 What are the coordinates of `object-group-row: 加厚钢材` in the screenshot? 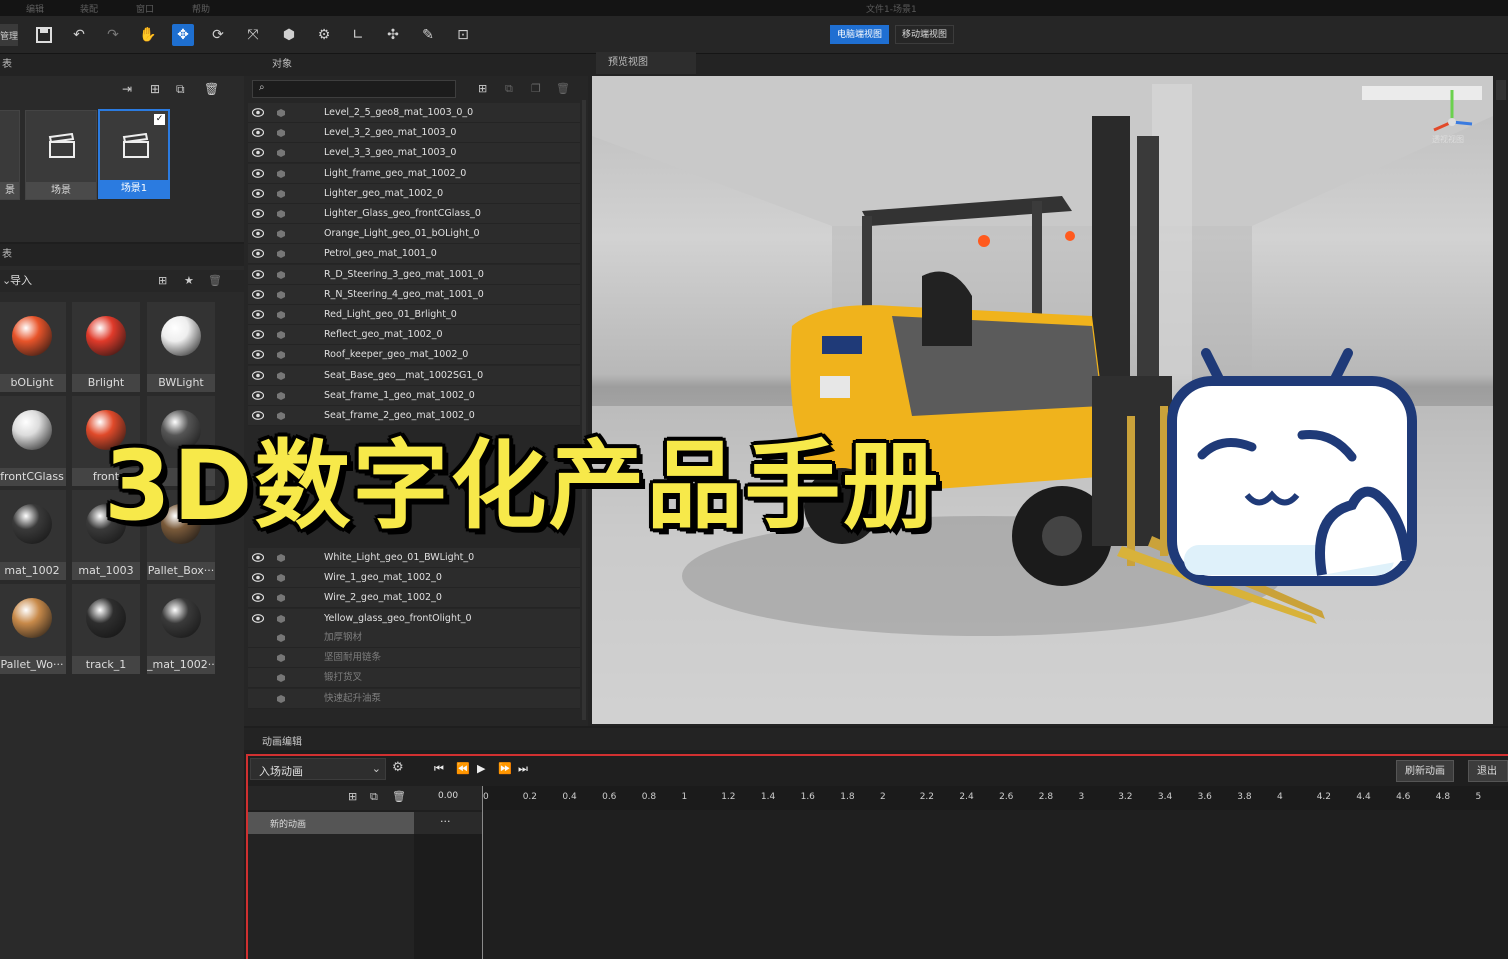 It's located at (414, 638).